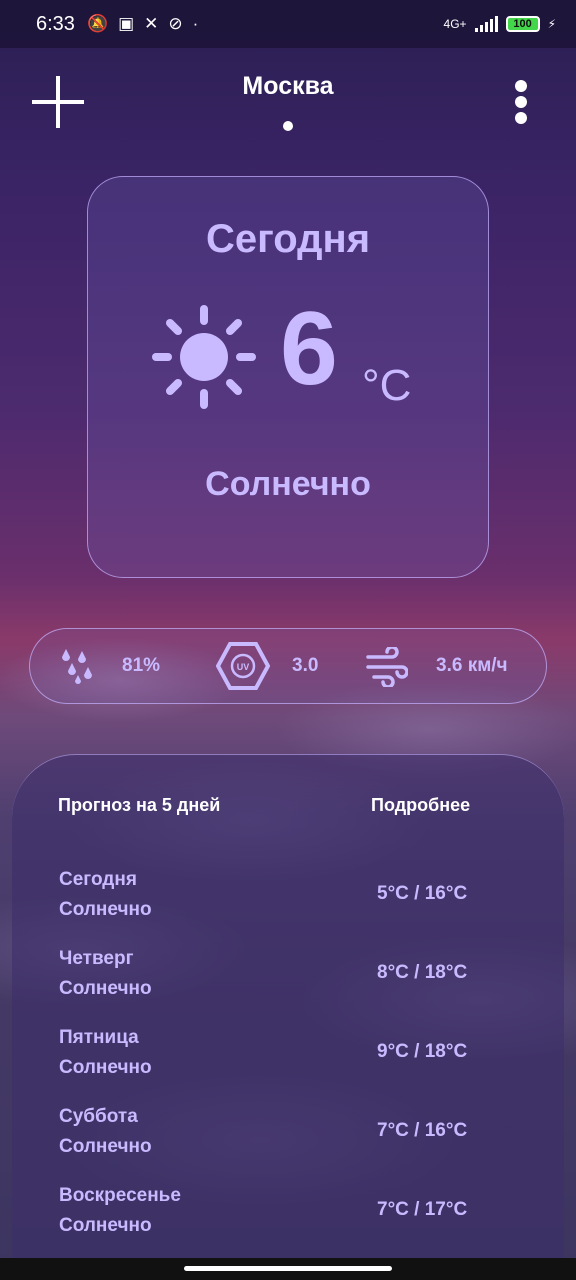  Describe the element at coordinates (126, 23) in the screenshot. I see `sim-icon: ▣` at that location.